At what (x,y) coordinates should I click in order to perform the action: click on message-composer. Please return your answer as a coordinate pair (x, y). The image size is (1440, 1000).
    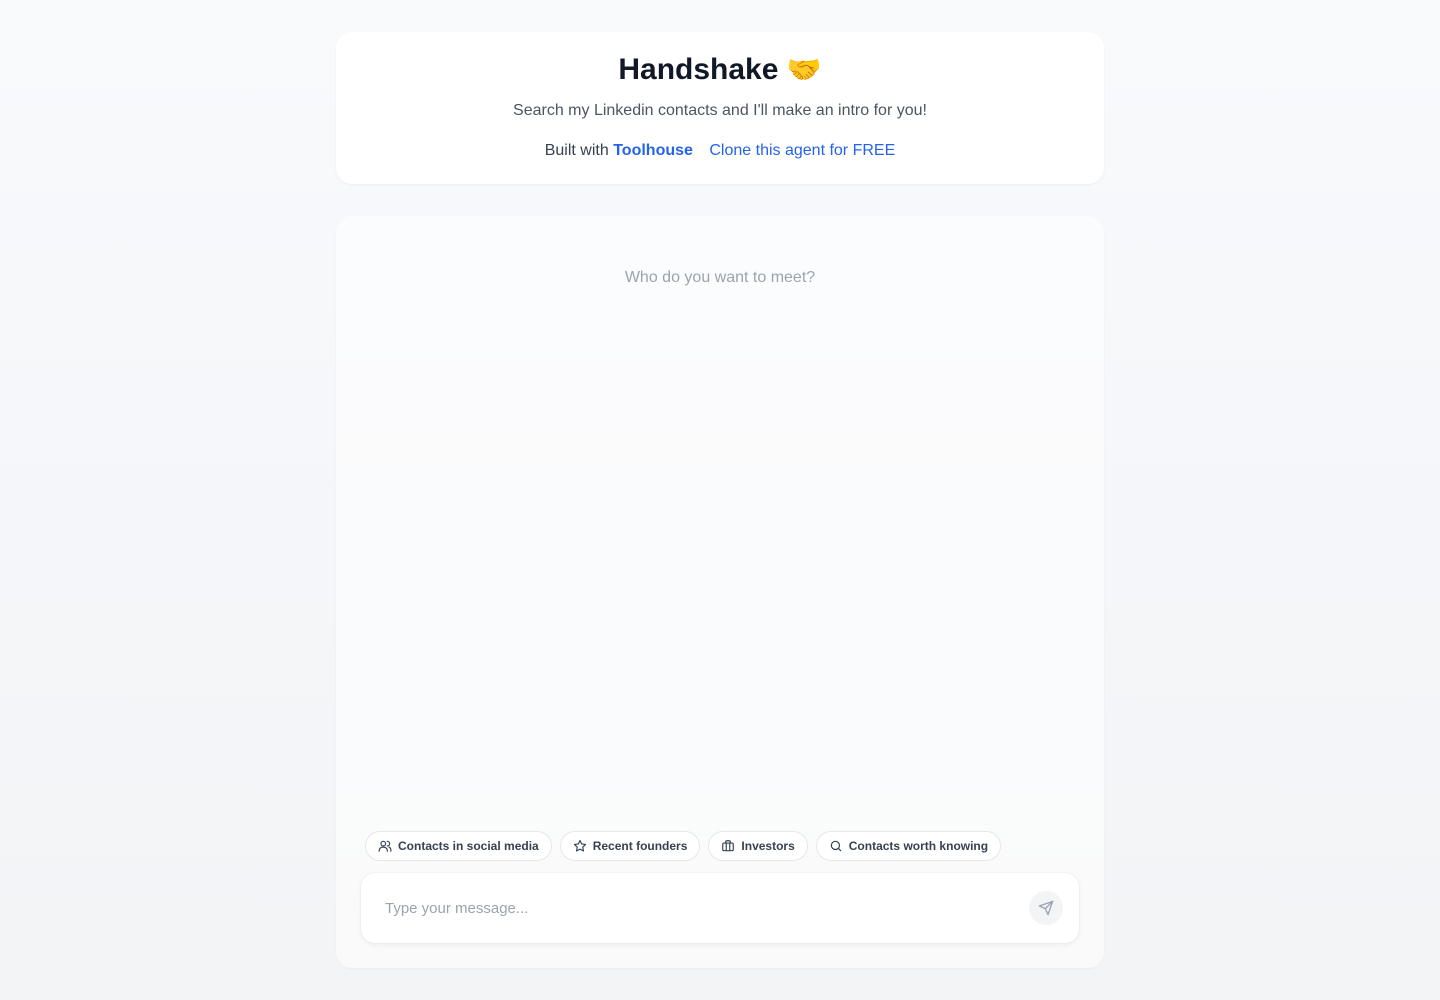
    Looking at the image, I should click on (720, 908).